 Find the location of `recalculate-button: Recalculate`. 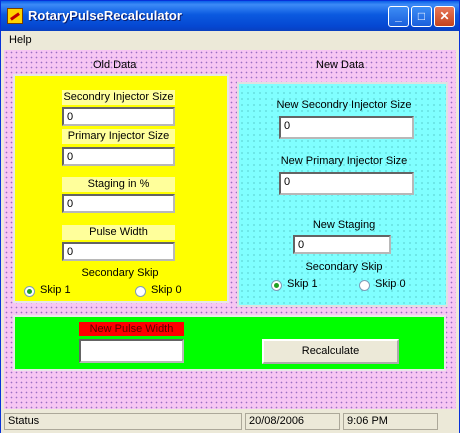

recalculate-button: Recalculate is located at coordinates (330, 351).